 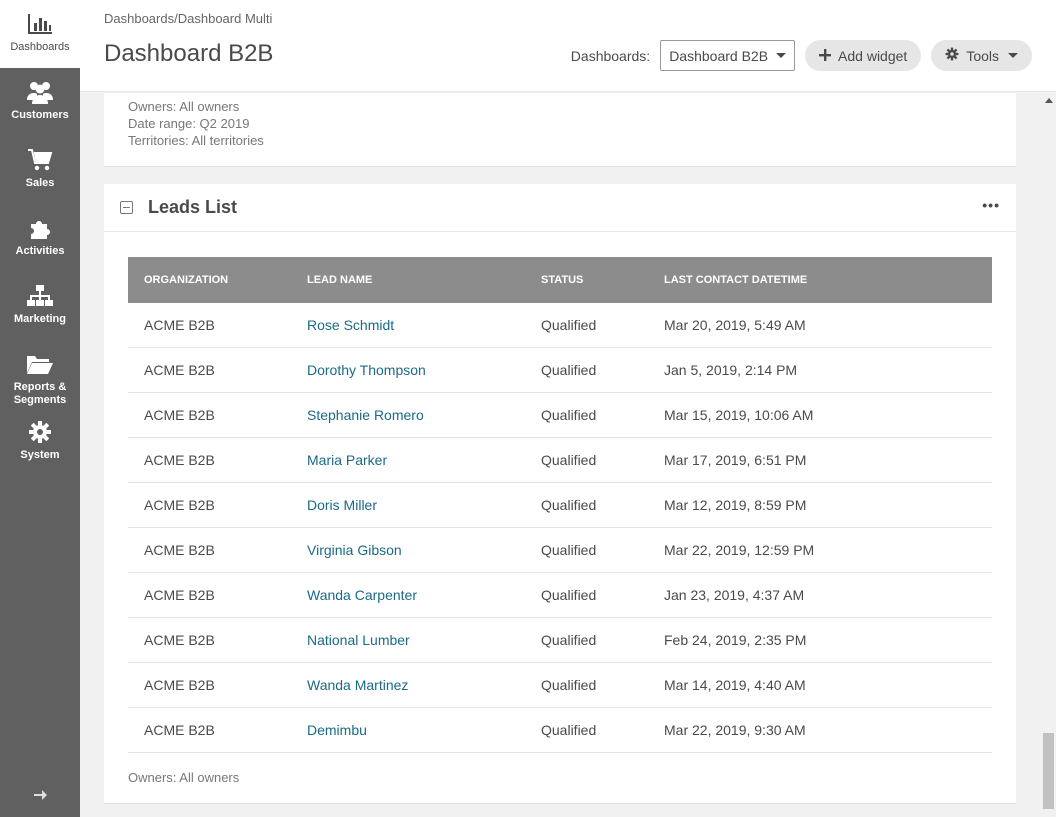 What do you see at coordinates (735, 640) in the screenshot?
I see `cell-last-contact: Feb 24, 2019, 2:35 PM` at bounding box center [735, 640].